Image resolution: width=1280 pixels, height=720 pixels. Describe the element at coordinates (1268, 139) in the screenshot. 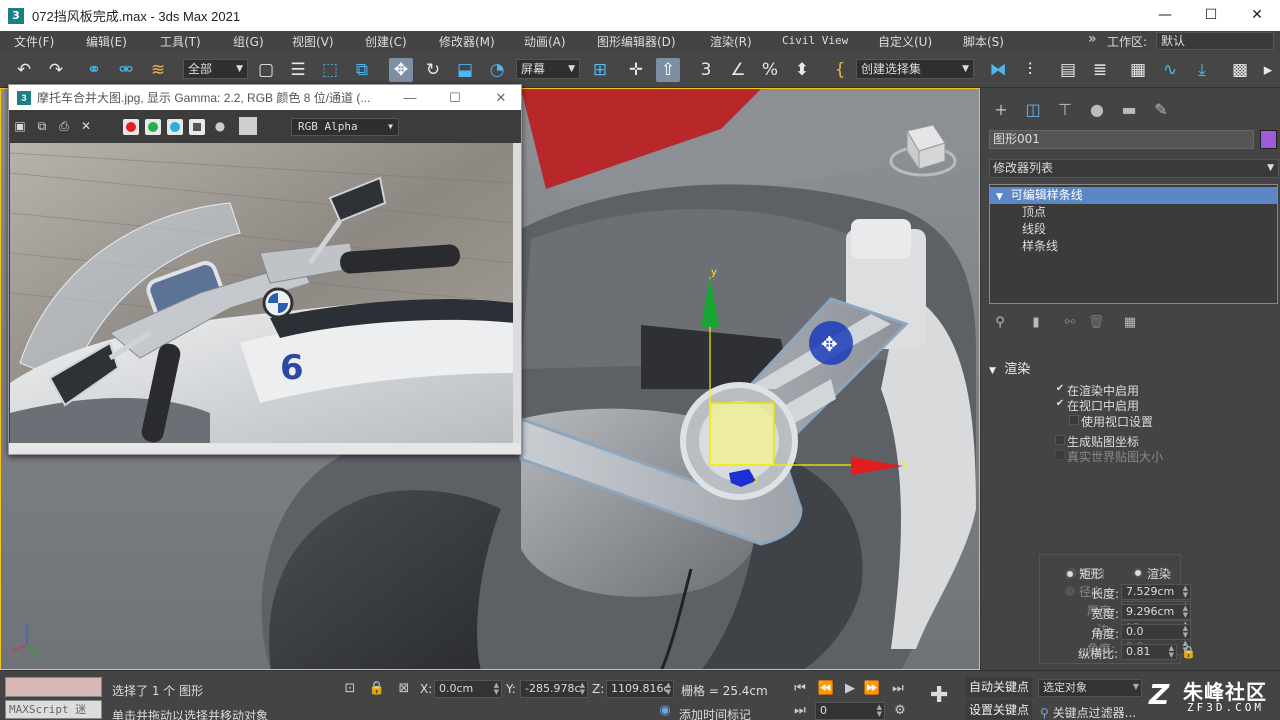

I see `object-color-swatch` at that location.